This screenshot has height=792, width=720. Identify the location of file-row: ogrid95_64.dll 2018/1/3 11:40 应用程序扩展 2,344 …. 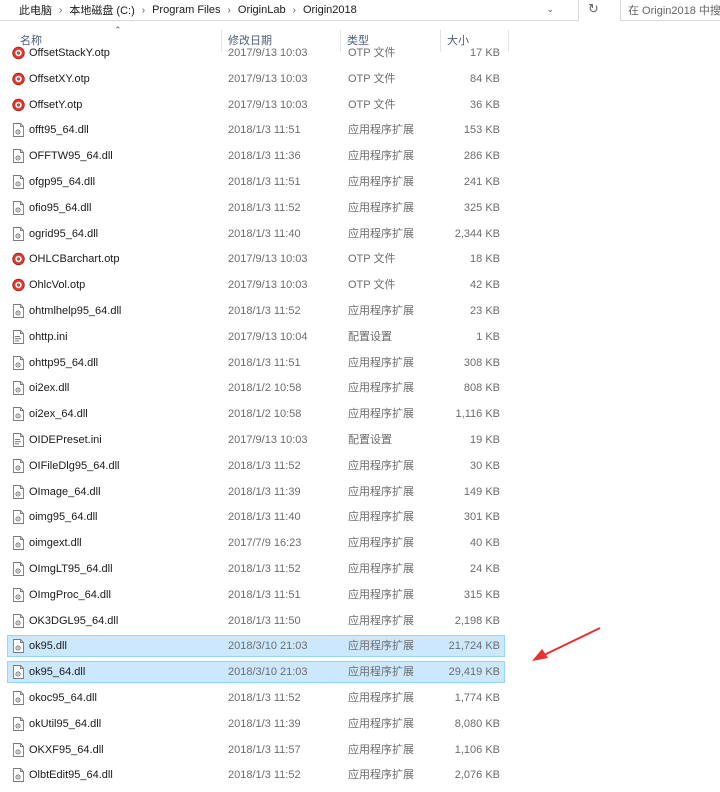
(256, 234).